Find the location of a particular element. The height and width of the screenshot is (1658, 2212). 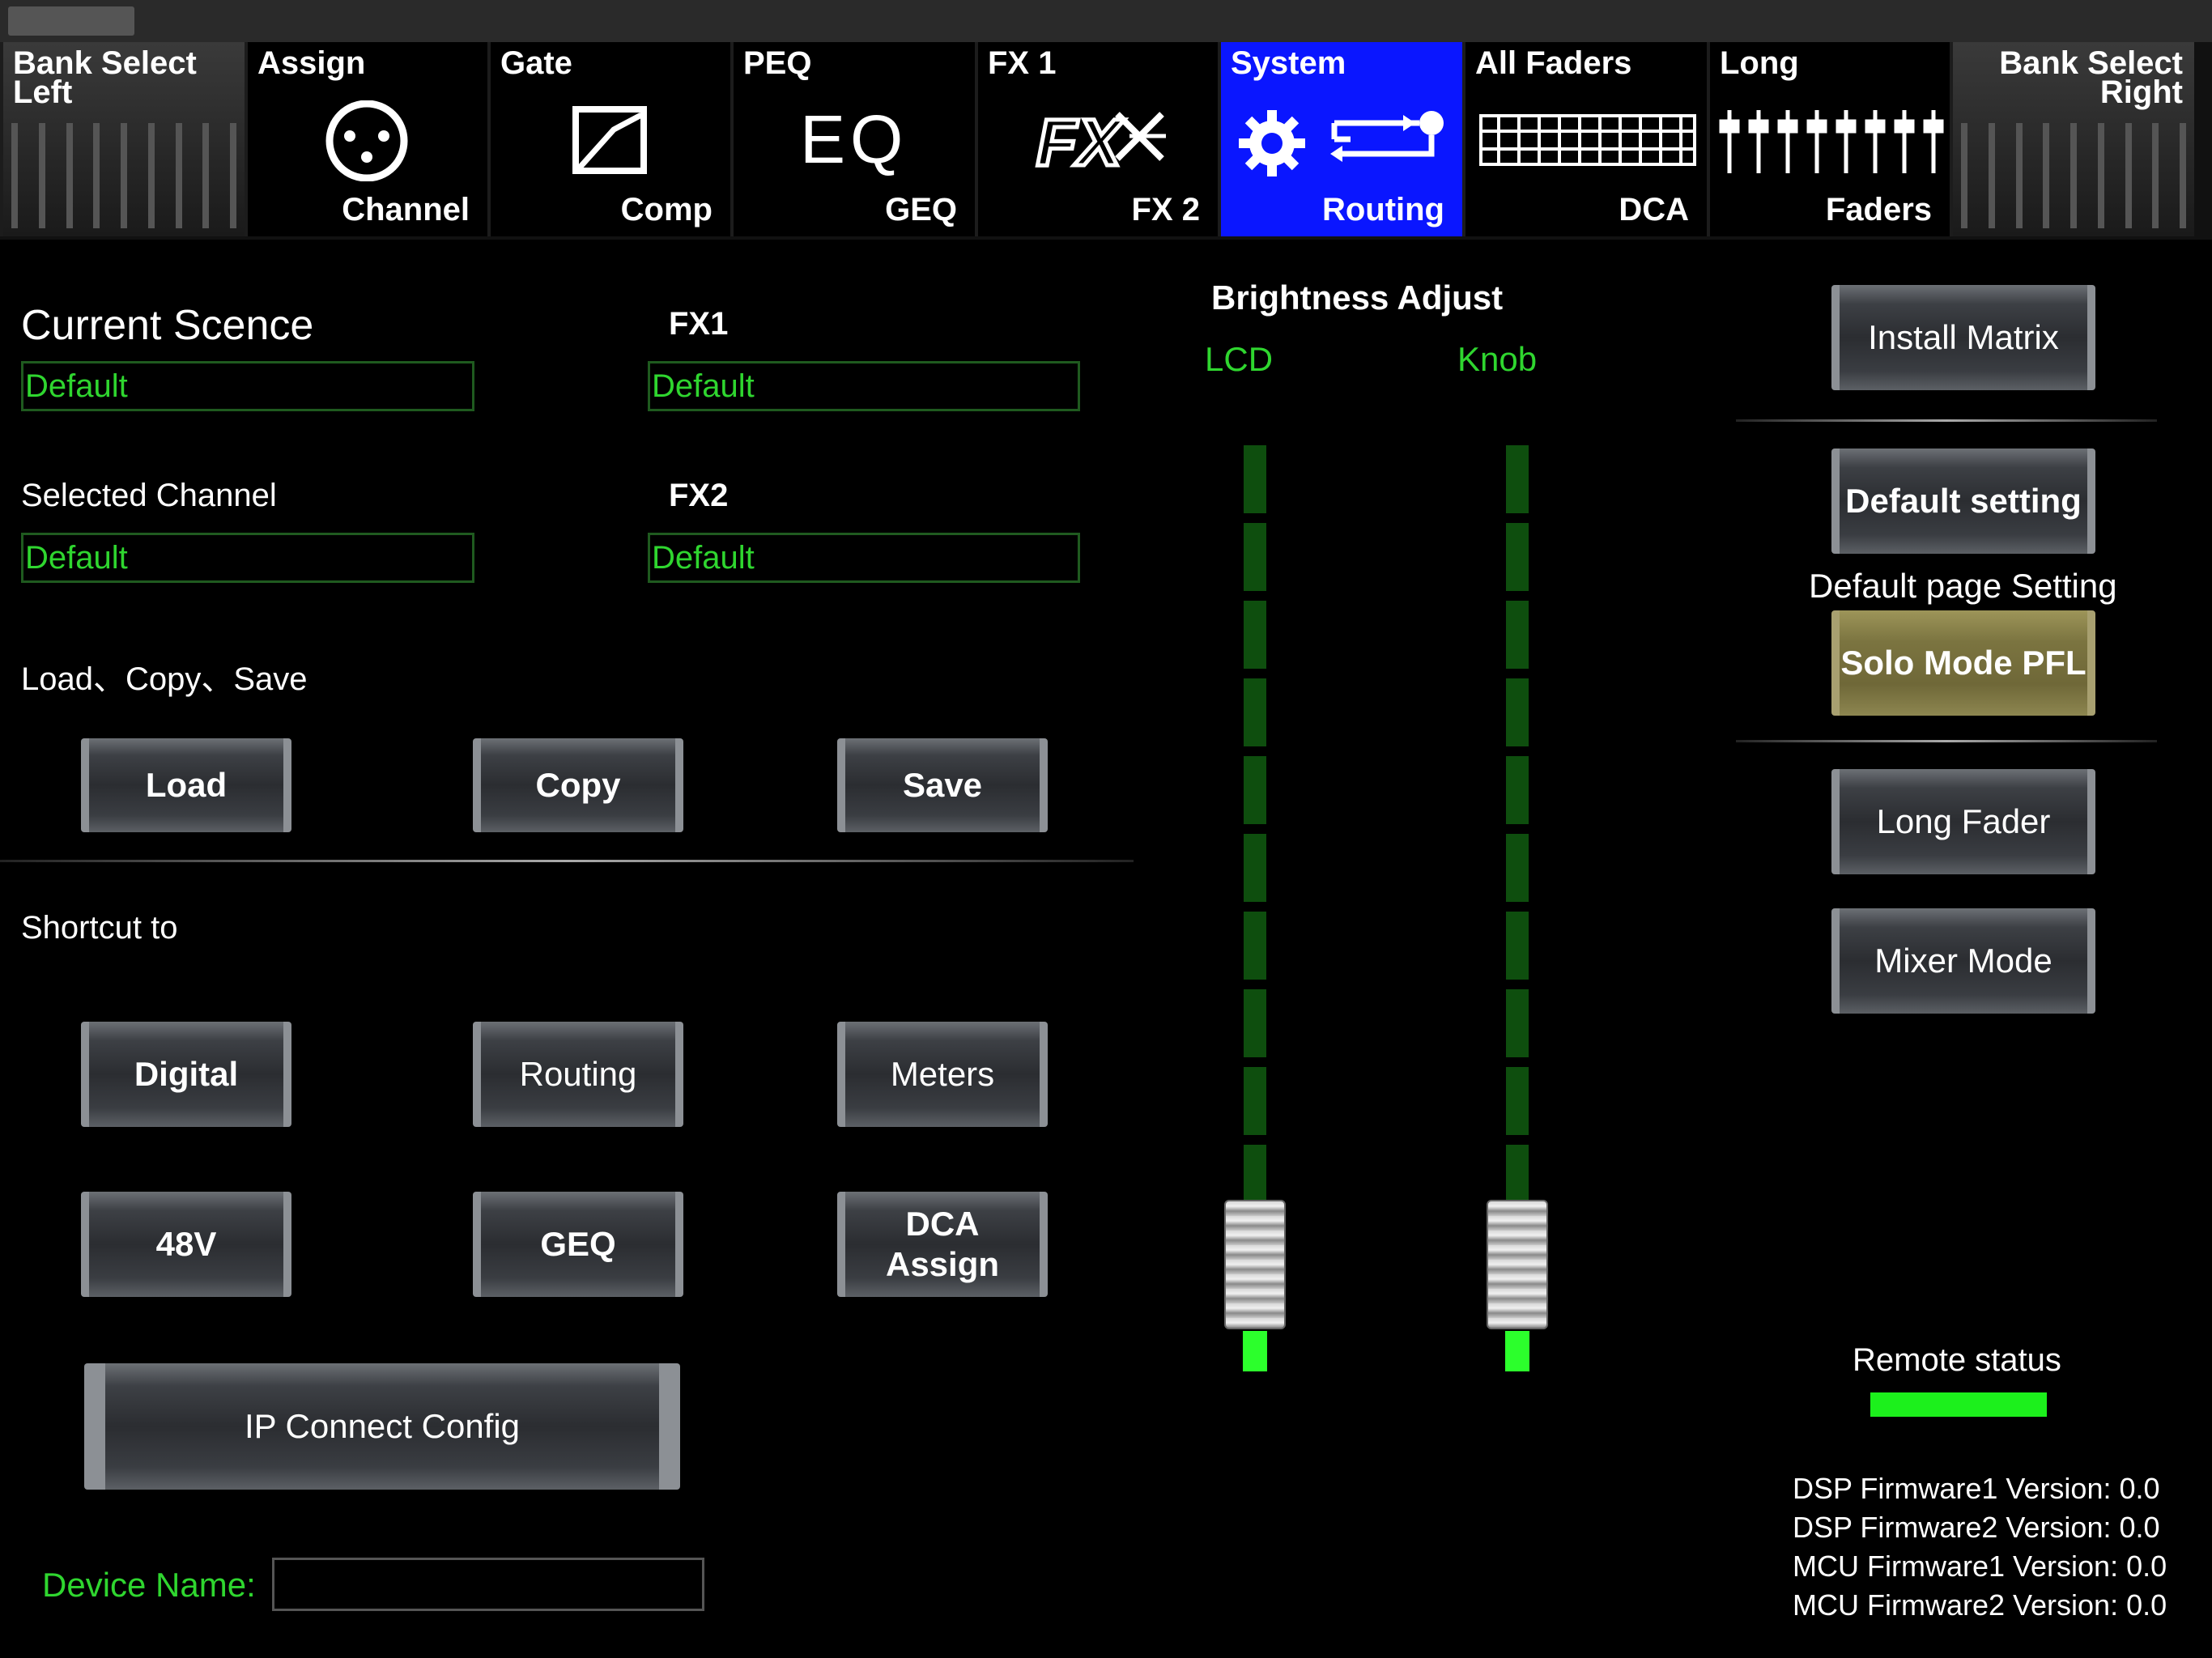

section-divider is located at coordinates (567, 861).